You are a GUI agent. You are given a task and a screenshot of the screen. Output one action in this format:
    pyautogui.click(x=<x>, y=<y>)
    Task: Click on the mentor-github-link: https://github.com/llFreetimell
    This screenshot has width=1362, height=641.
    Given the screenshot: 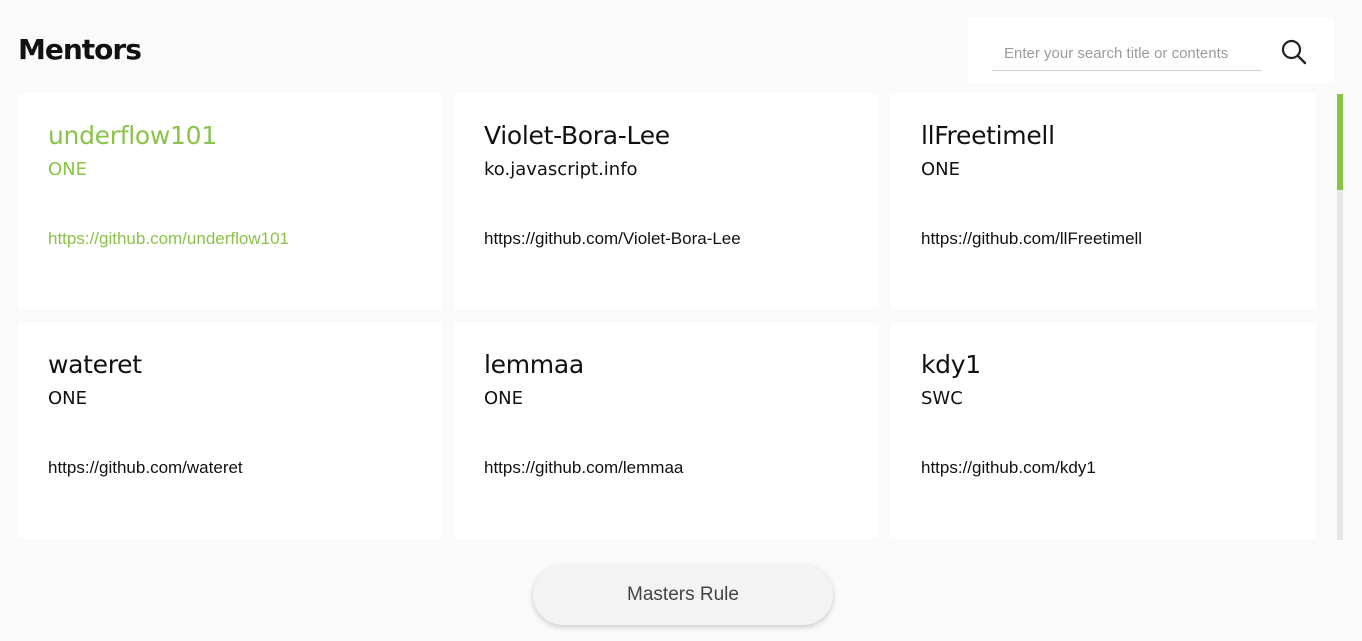 What is the action you would take?
    pyautogui.click(x=1103, y=239)
    